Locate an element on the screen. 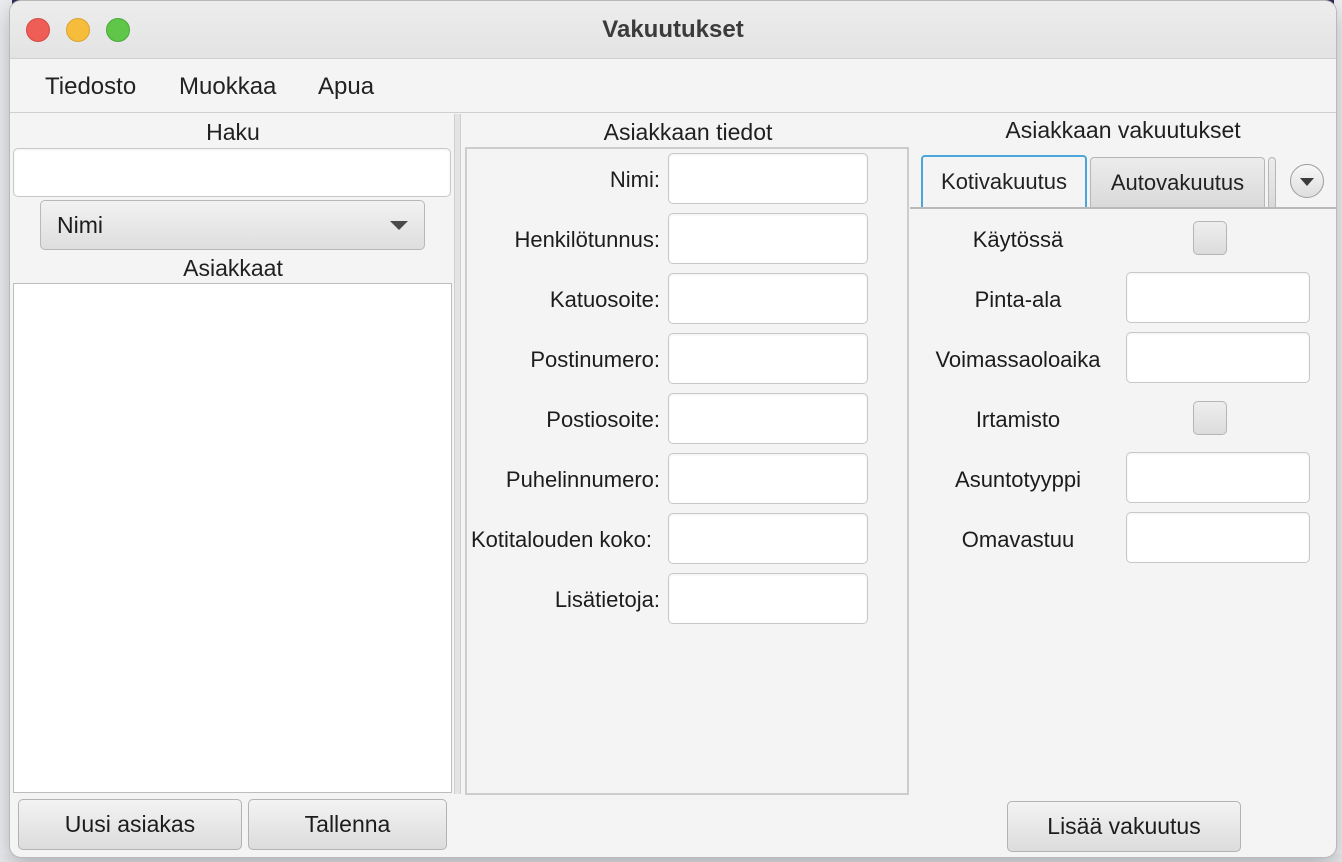  search-field-dropdown: Nimi is located at coordinates (232, 225).